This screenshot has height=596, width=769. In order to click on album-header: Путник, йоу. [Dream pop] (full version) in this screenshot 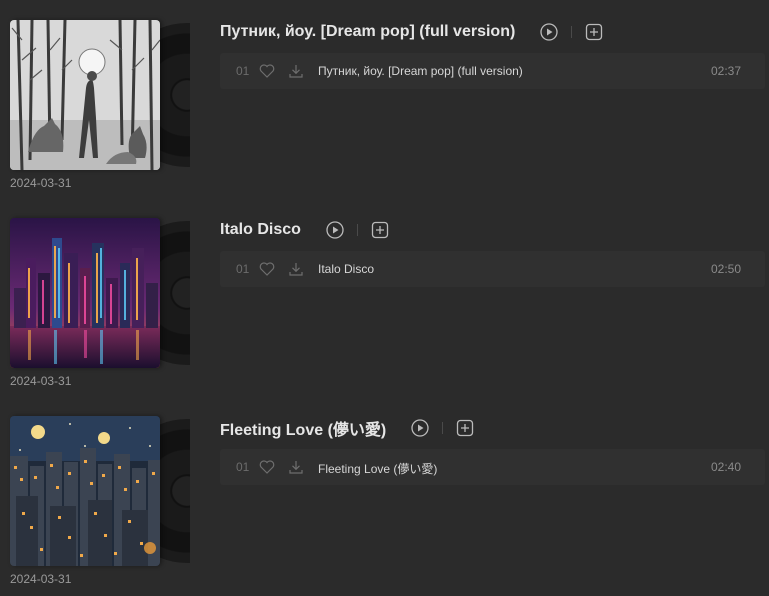, I will do `click(412, 32)`.